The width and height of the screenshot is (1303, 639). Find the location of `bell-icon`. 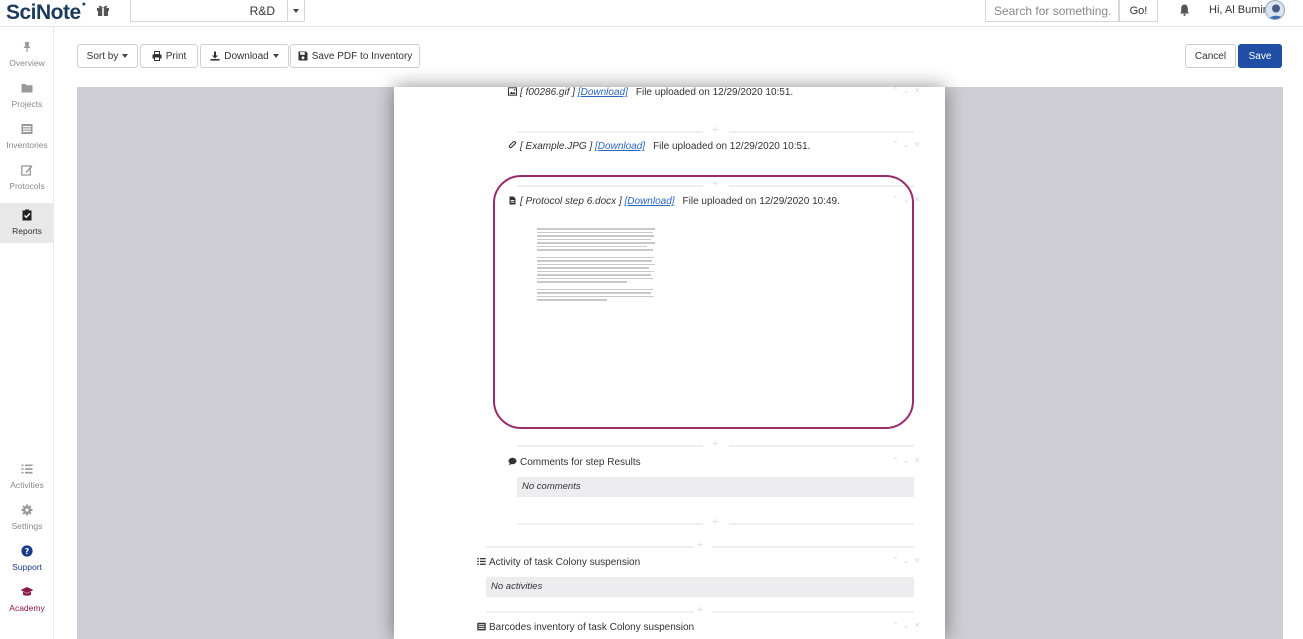

bell-icon is located at coordinates (1184, 10).